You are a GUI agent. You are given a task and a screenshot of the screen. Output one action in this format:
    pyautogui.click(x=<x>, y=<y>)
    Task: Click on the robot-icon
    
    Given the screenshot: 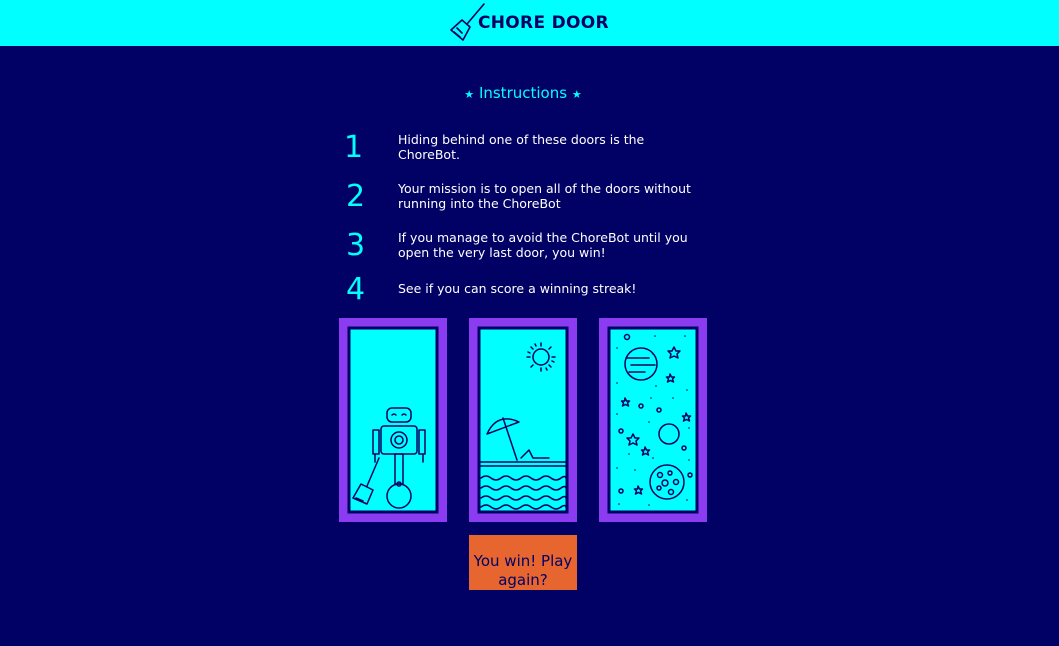 What is the action you would take?
    pyautogui.click(x=393, y=420)
    